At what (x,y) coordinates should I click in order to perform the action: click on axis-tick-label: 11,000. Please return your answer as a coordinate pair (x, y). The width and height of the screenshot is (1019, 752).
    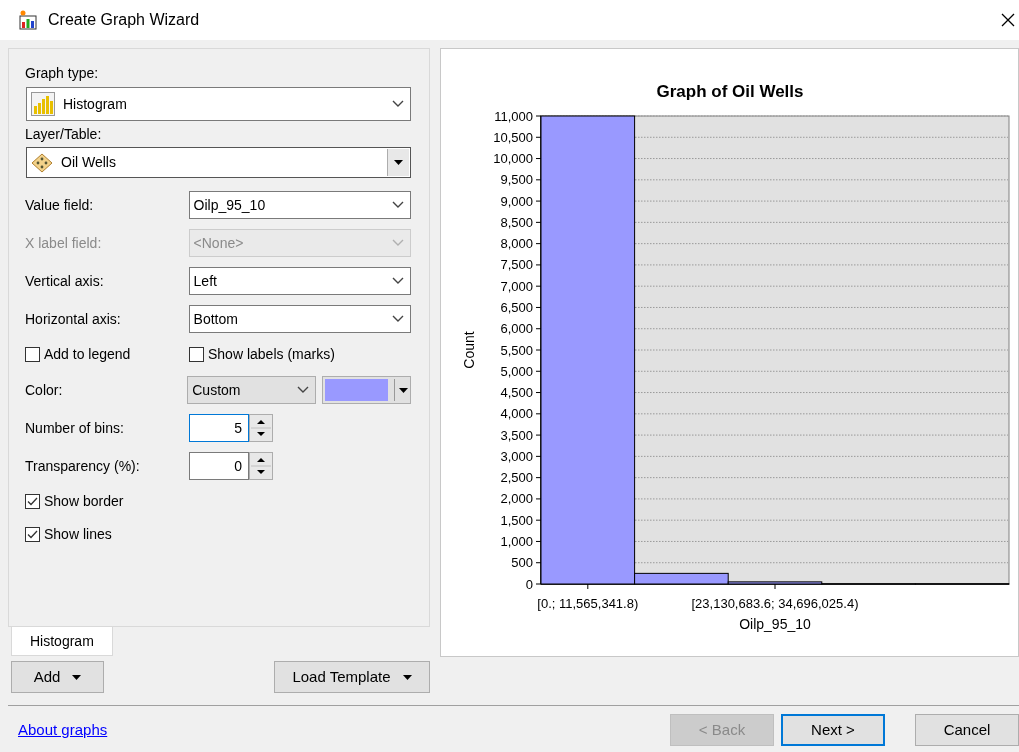
    Looking at the image, I should click on (513, 116).